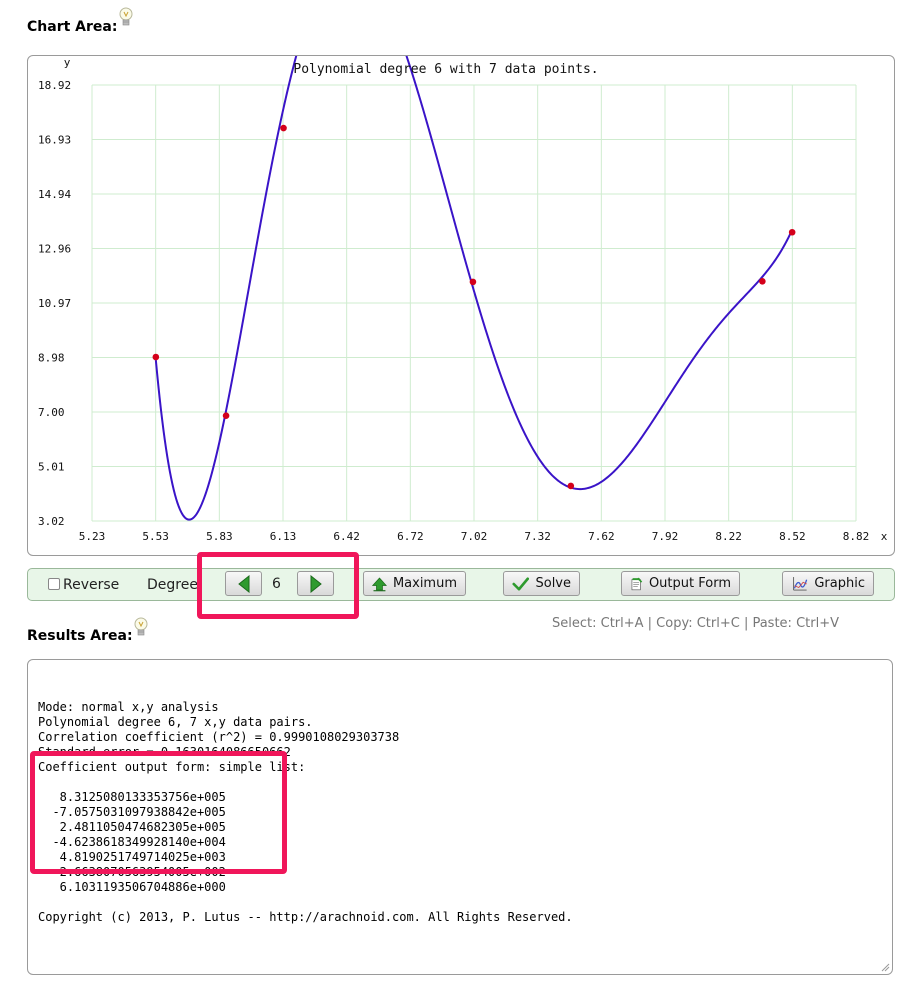 The height and width of the screenshot is (984, 906). Describe the element at coordinates (424, 583) in the screenshot. I see `maximum-label: Maximum` at that location.